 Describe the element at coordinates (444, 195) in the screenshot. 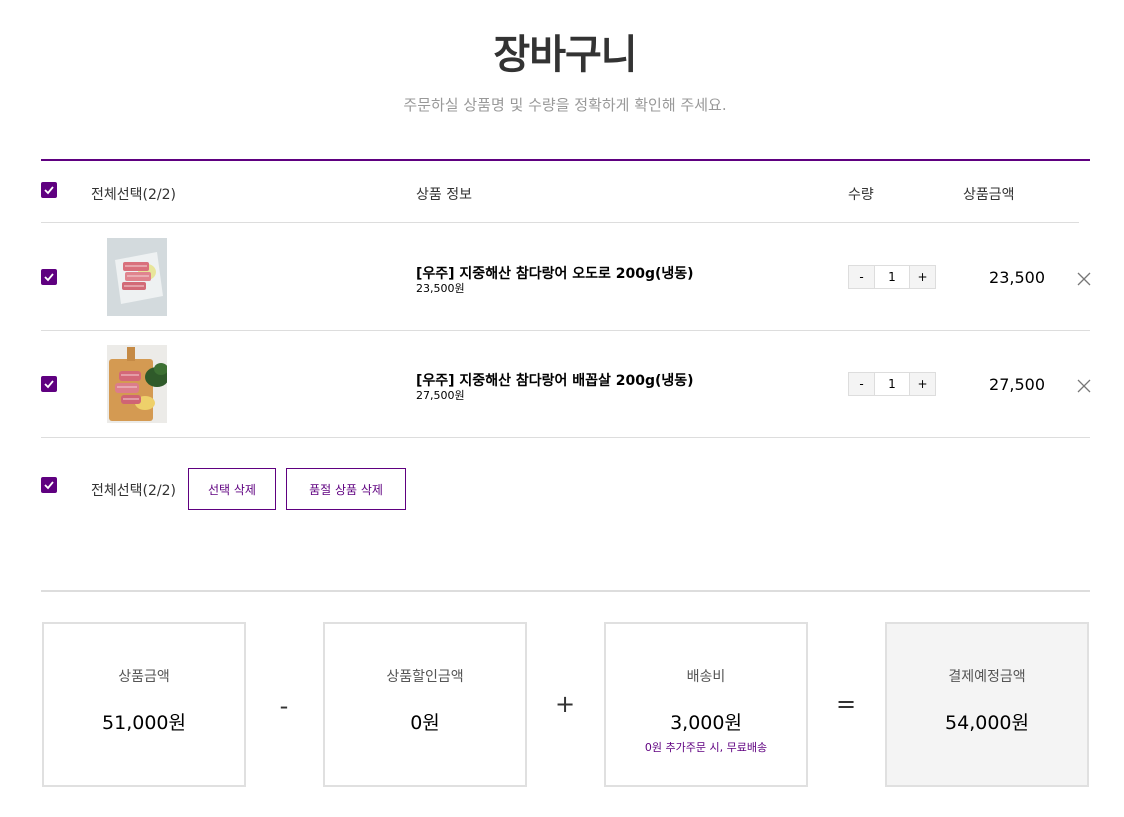

I see `header-product-info: 상품 정보` at that location.